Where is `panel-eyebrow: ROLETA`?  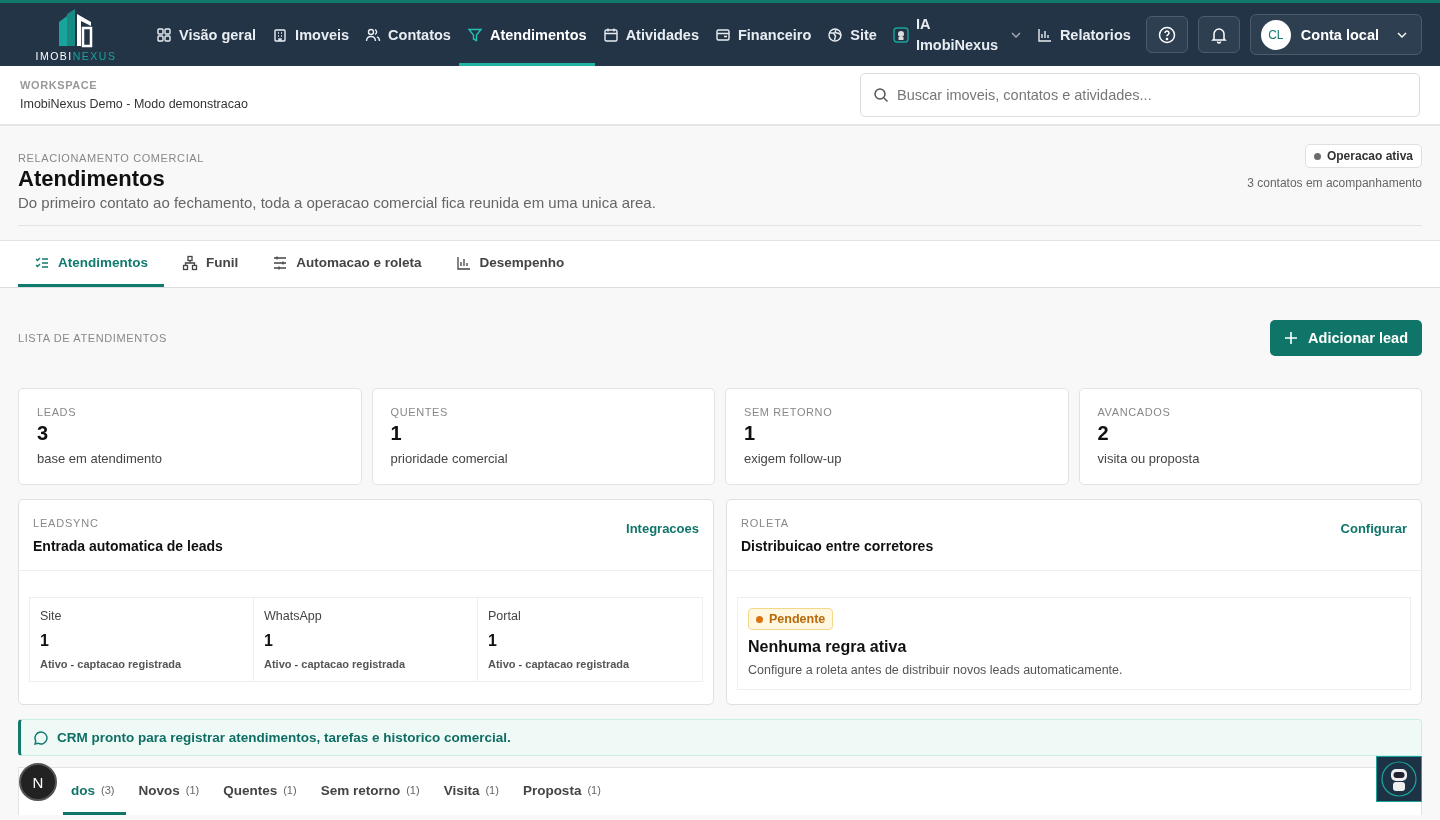
panel-eyebrow: ROLETA is located at coordinates (765, 522).